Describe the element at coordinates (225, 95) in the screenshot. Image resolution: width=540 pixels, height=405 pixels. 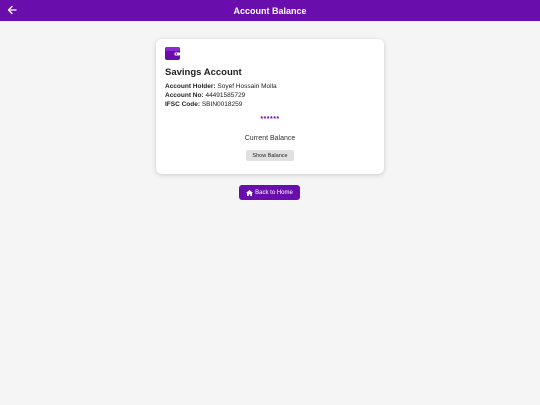
I see `account-number-value: 44491585729` at that location.